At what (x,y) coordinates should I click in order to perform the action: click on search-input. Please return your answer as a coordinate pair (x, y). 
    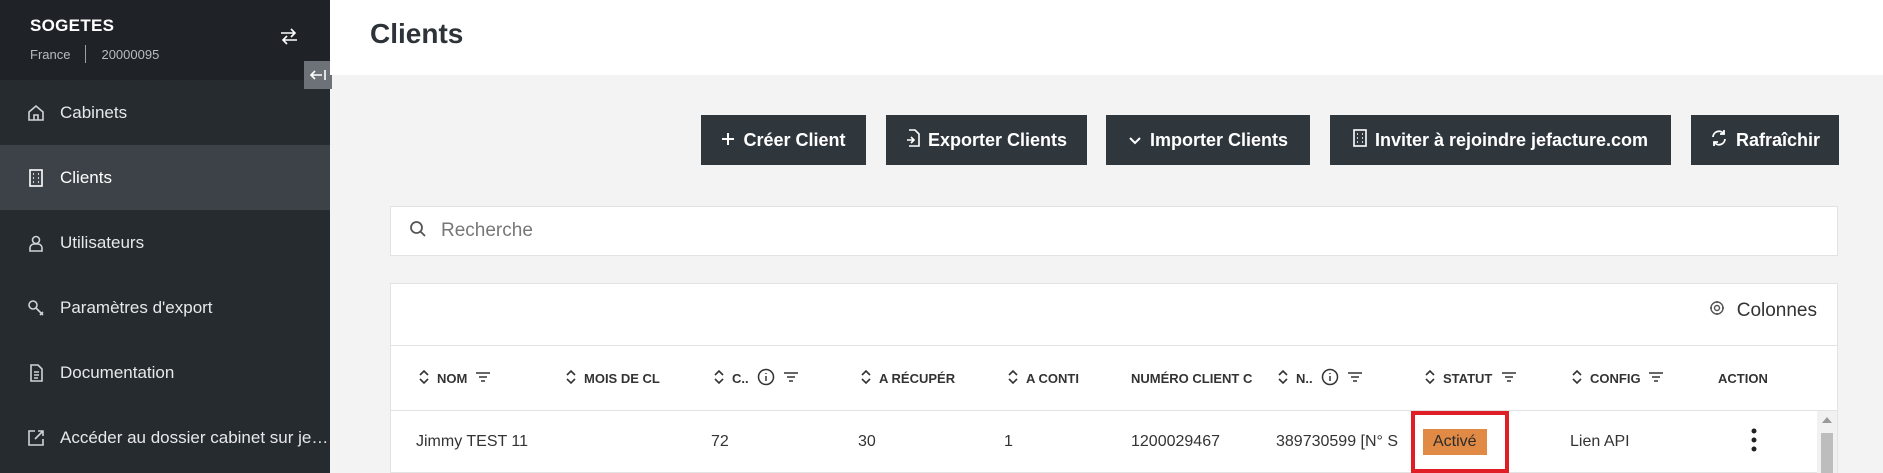
    Looking at the image, I should click on (1091, 231).